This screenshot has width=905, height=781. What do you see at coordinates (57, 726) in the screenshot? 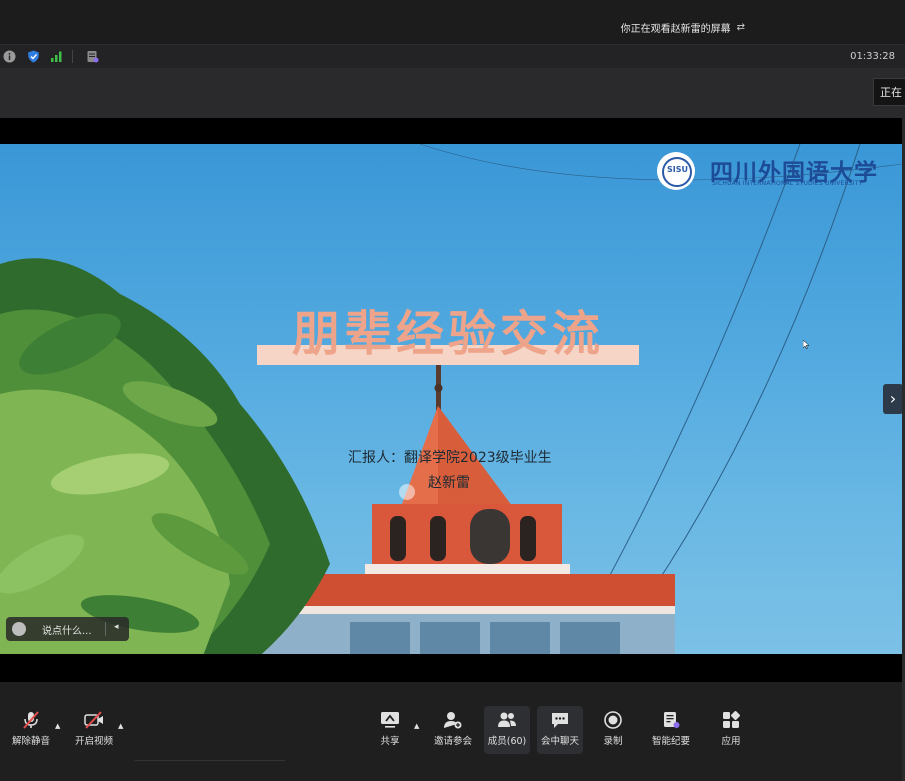
I see `audio-options-caret-icon: ▲` at bounding box center [57, 726].